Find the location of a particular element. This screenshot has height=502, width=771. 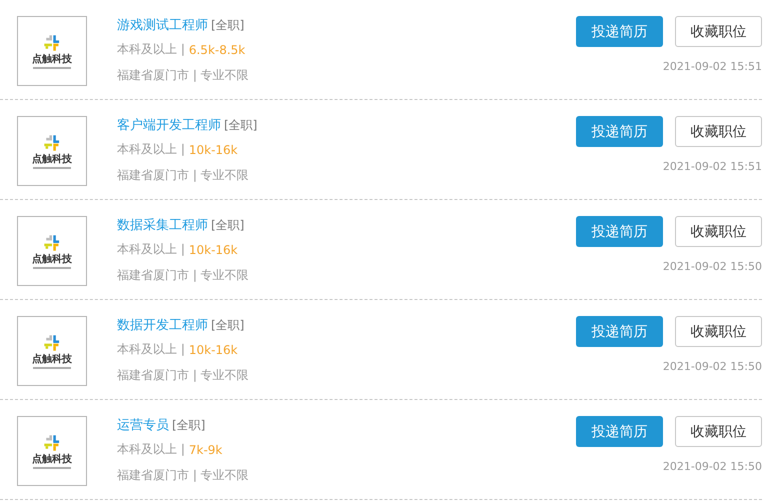

job-title-link: 客户端开发工程师 is located at coordinates (169, 125).